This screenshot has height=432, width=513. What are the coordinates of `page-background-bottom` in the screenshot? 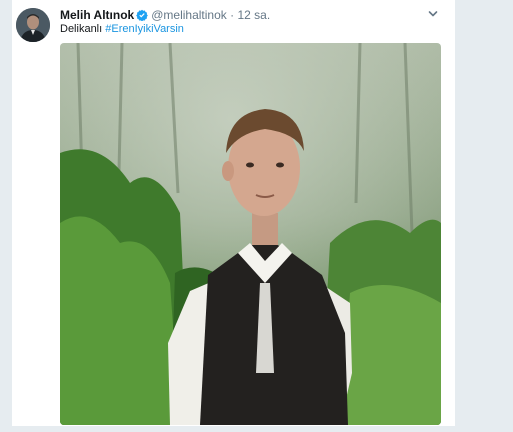 It's located at (256, 429).